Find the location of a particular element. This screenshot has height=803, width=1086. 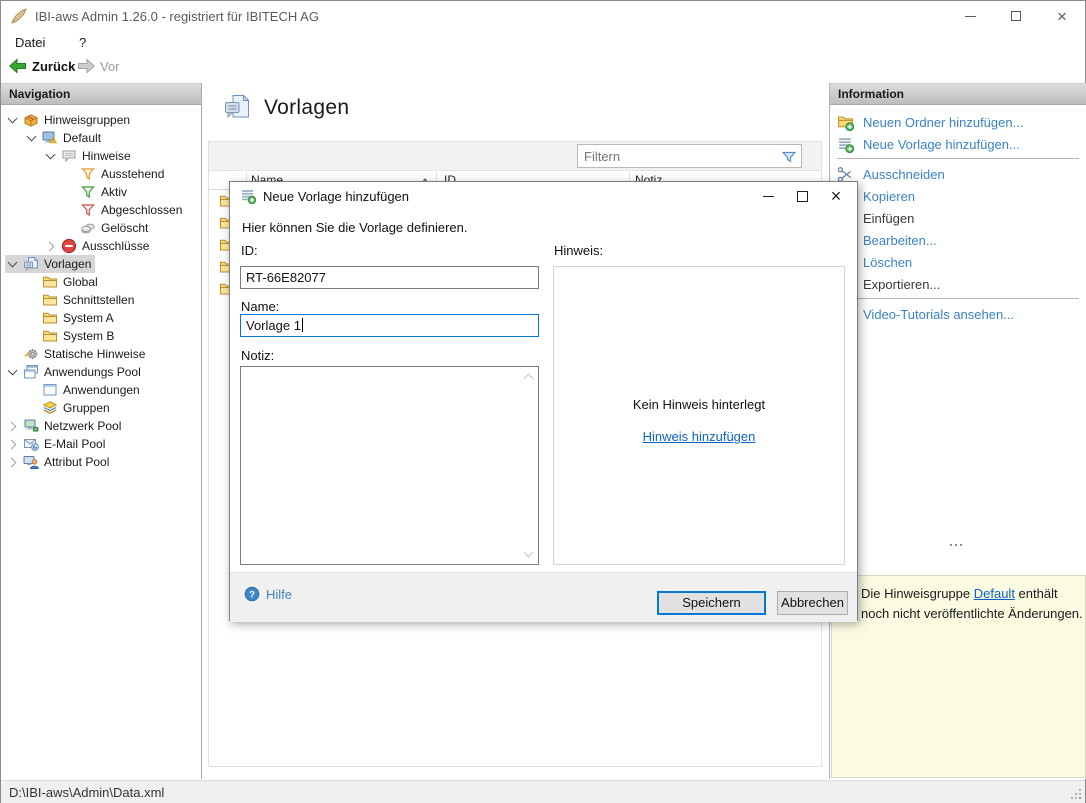

navigation-header: Navigation is located at coordinates (101, 94).